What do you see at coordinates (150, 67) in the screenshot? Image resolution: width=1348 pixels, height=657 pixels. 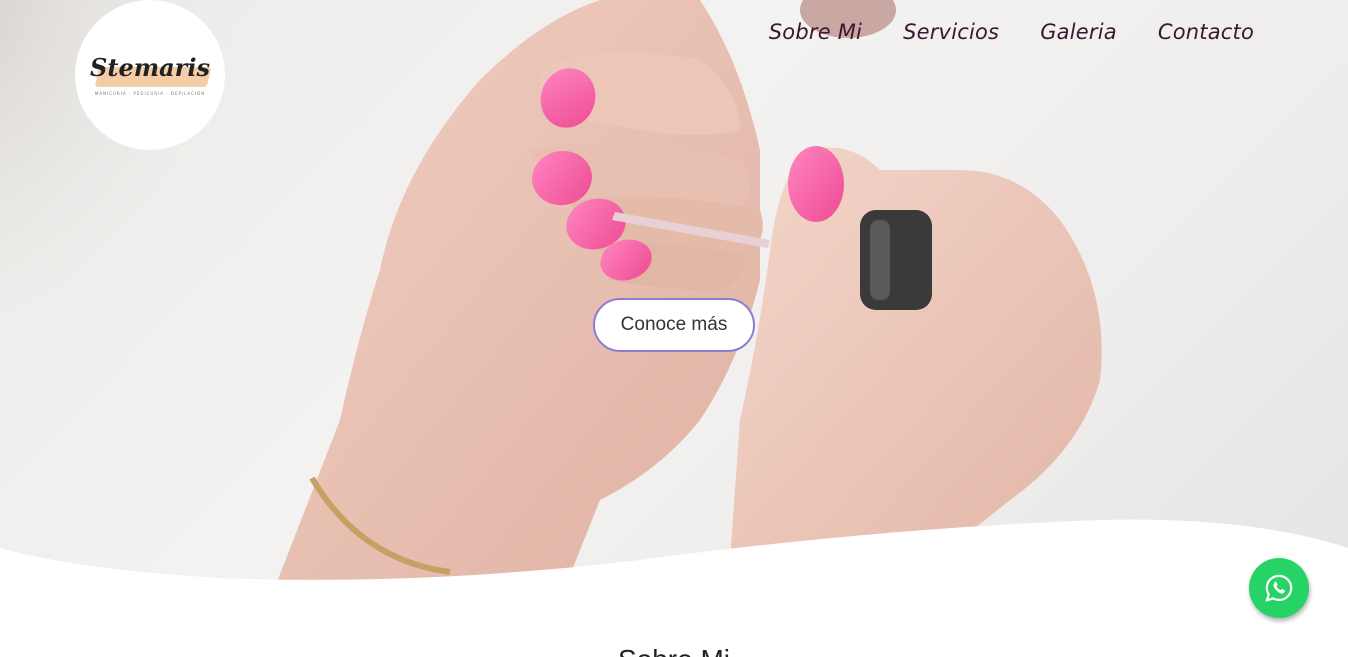 I see `logo-wordmark: Stemaris` at bounding box center [150, 67].